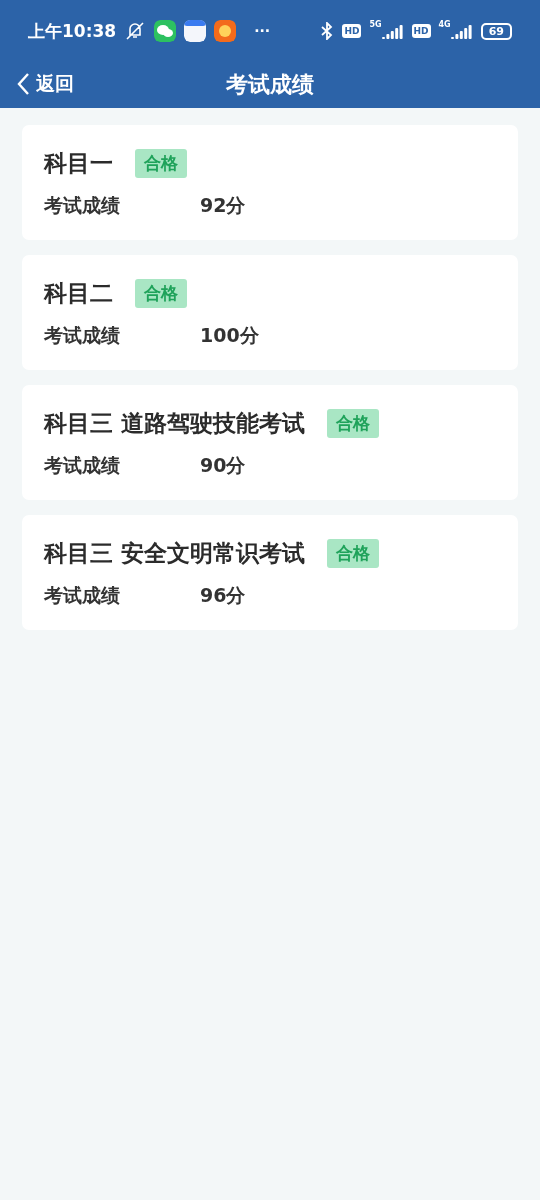 The width and height of the screenshot is (540, 1200). I want to click on bluetooth-icon, so click(327, 31).